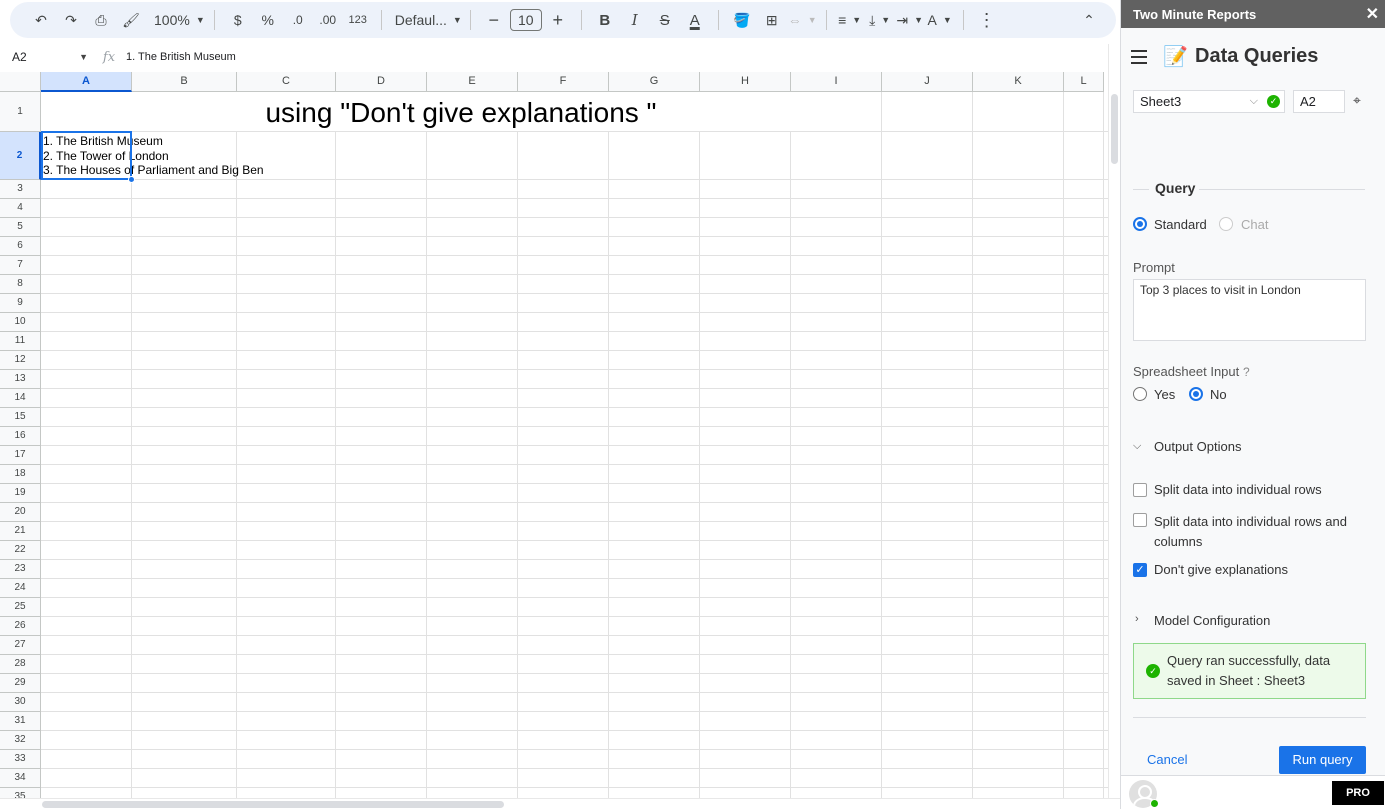  I want to click on borders-icon: ⊞, so click(772, 20).